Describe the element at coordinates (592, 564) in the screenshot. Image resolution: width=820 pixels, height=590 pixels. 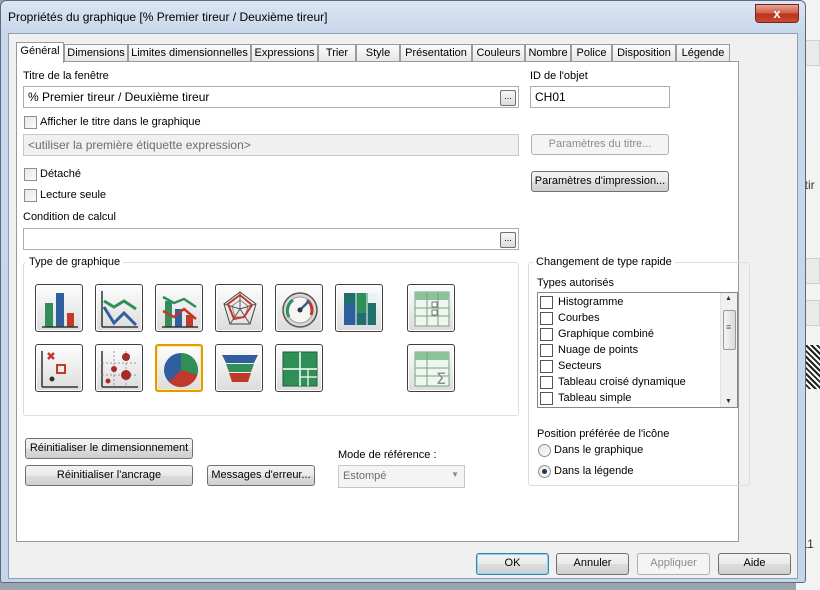
I see `cancel-button: Annuler` at that location.